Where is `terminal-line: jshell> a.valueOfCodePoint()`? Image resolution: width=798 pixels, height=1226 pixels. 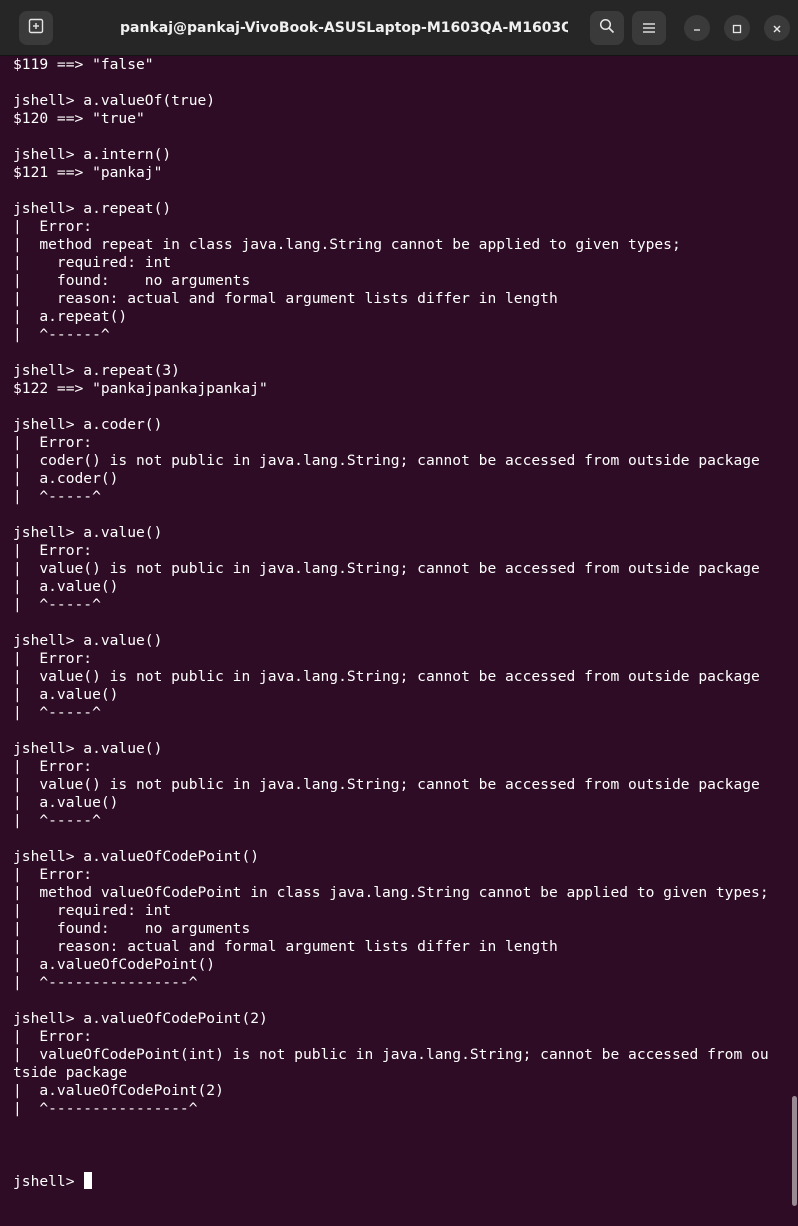 terminal-line: jshell> a.valueOfCodePoint() is located at coordinates (136, 856).